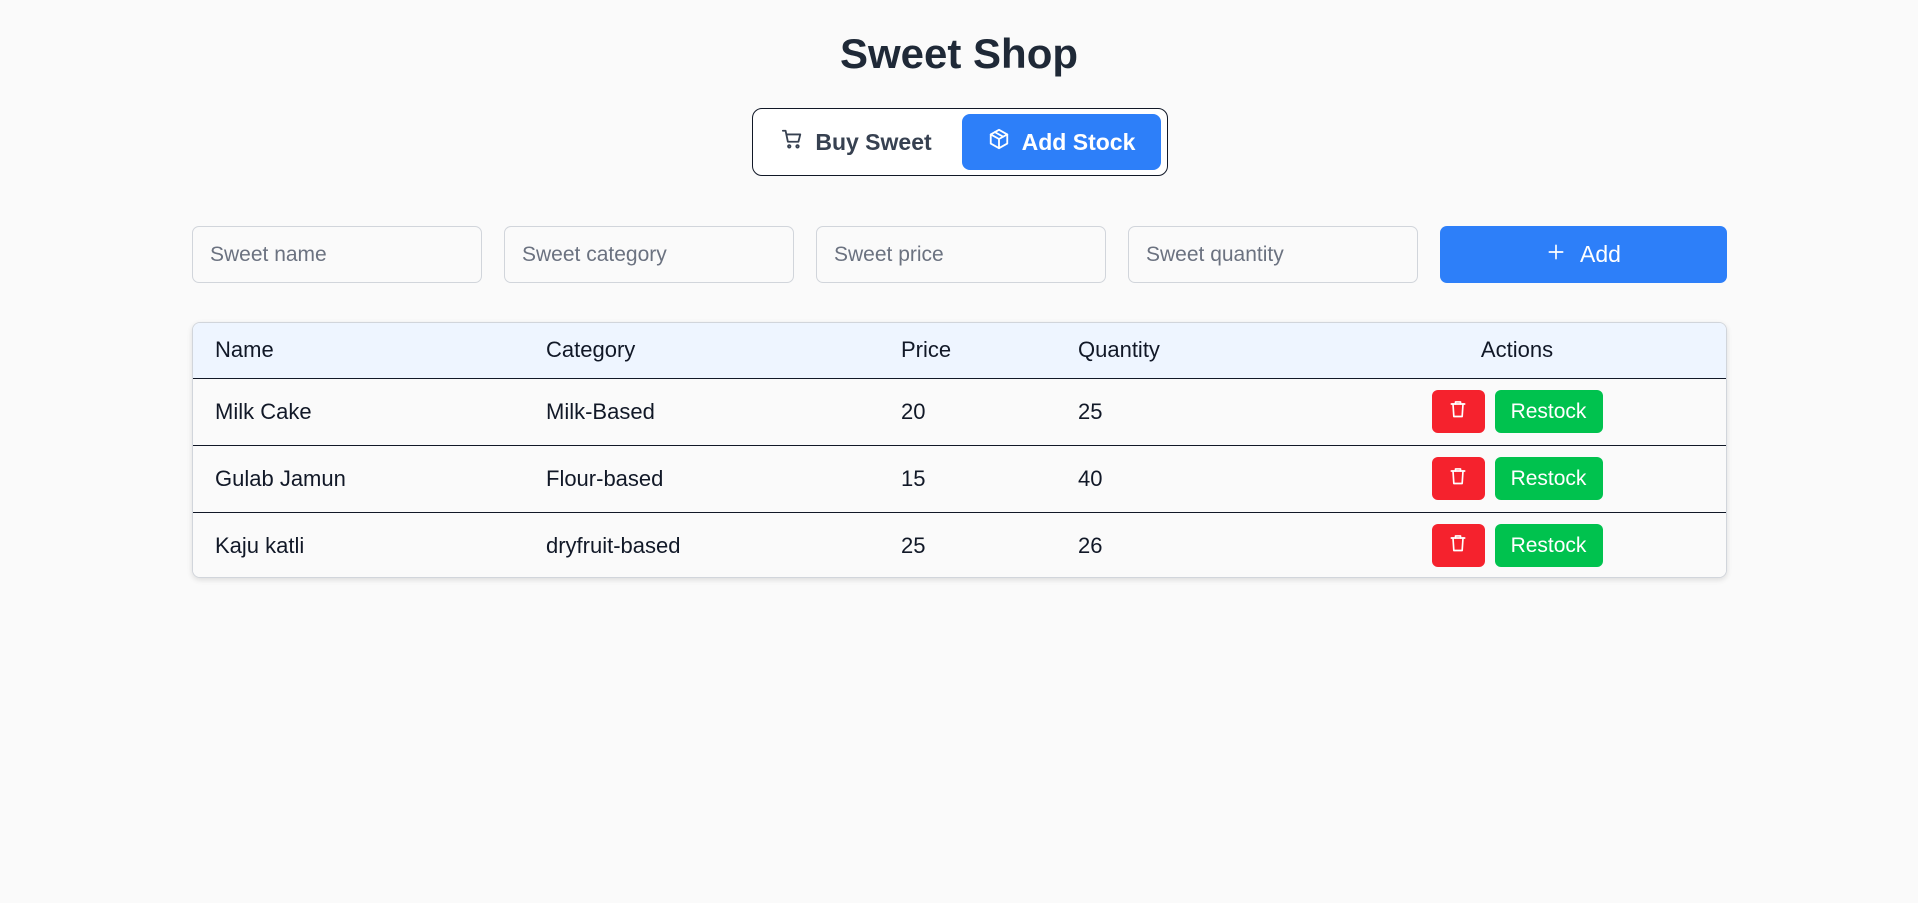 This screenshot has height=903, width=1918. I want to click on add-button-label: Add, so click(1600, 254).